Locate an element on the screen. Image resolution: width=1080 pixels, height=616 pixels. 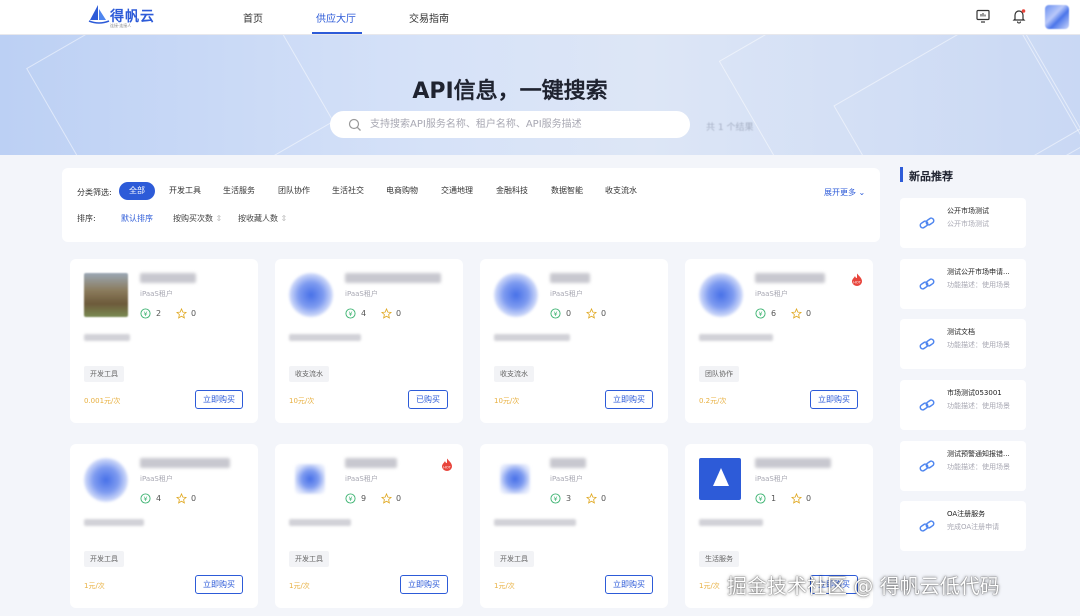
category-chip-team-collab: 团队协作 is located at coordinates (294, 191).